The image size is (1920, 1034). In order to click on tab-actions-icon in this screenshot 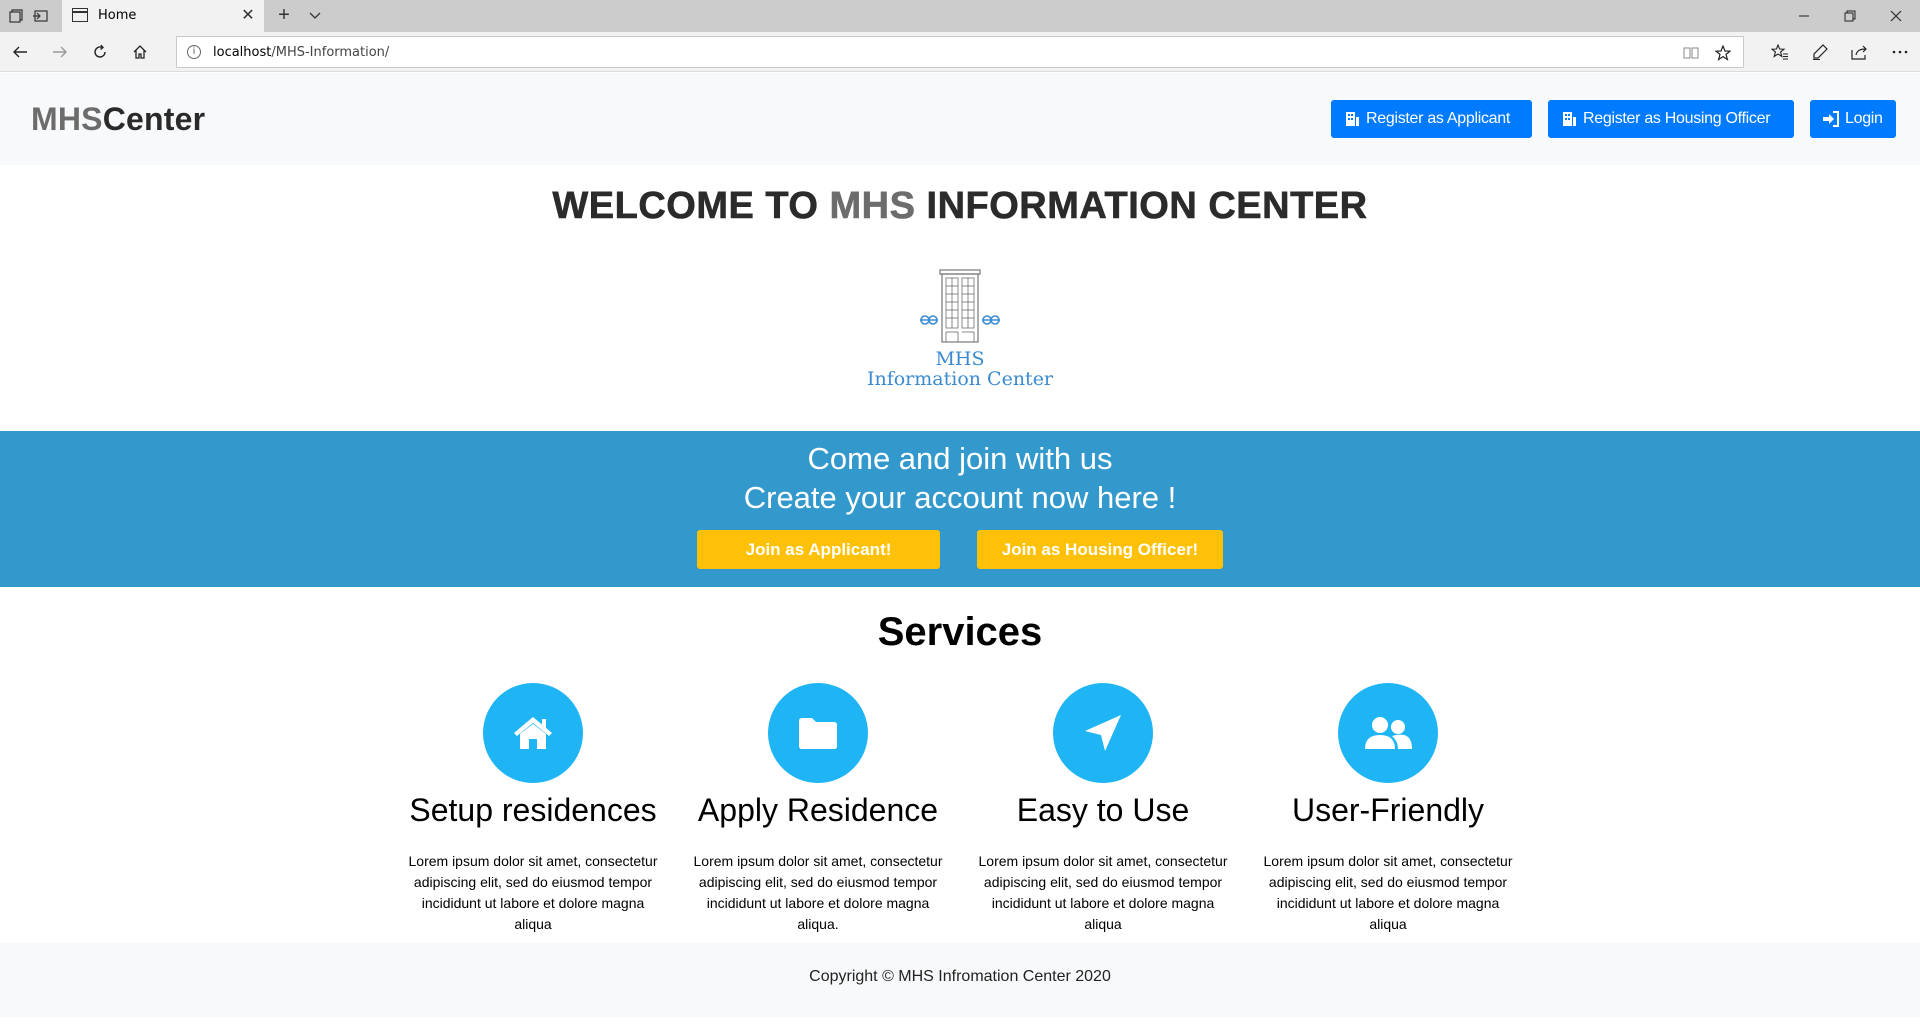, I will do `click(16, 16)`.